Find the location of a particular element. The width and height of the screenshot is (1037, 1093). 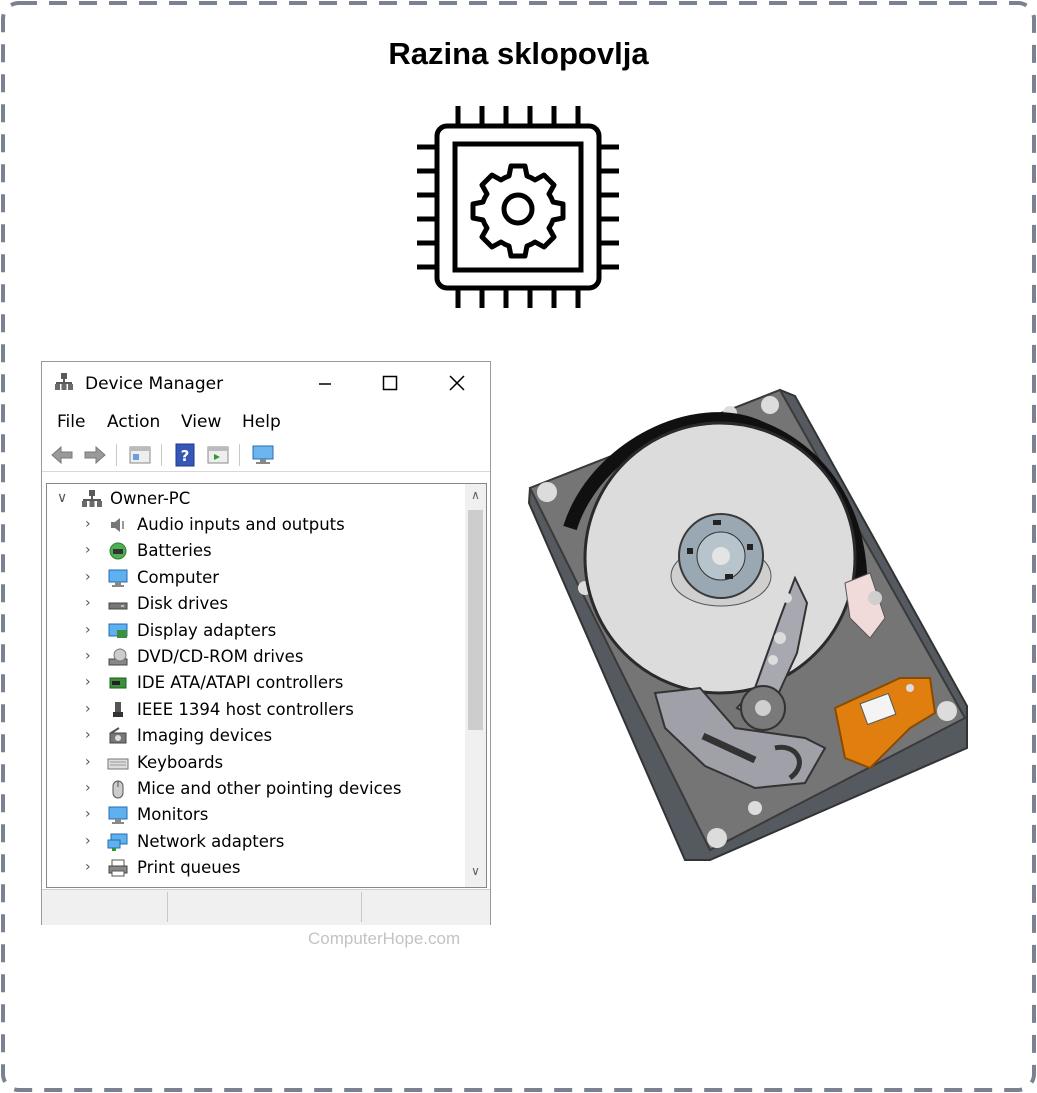

tree-item-label: DVD/CD-ROM drives is located at coordinates (220, 656).